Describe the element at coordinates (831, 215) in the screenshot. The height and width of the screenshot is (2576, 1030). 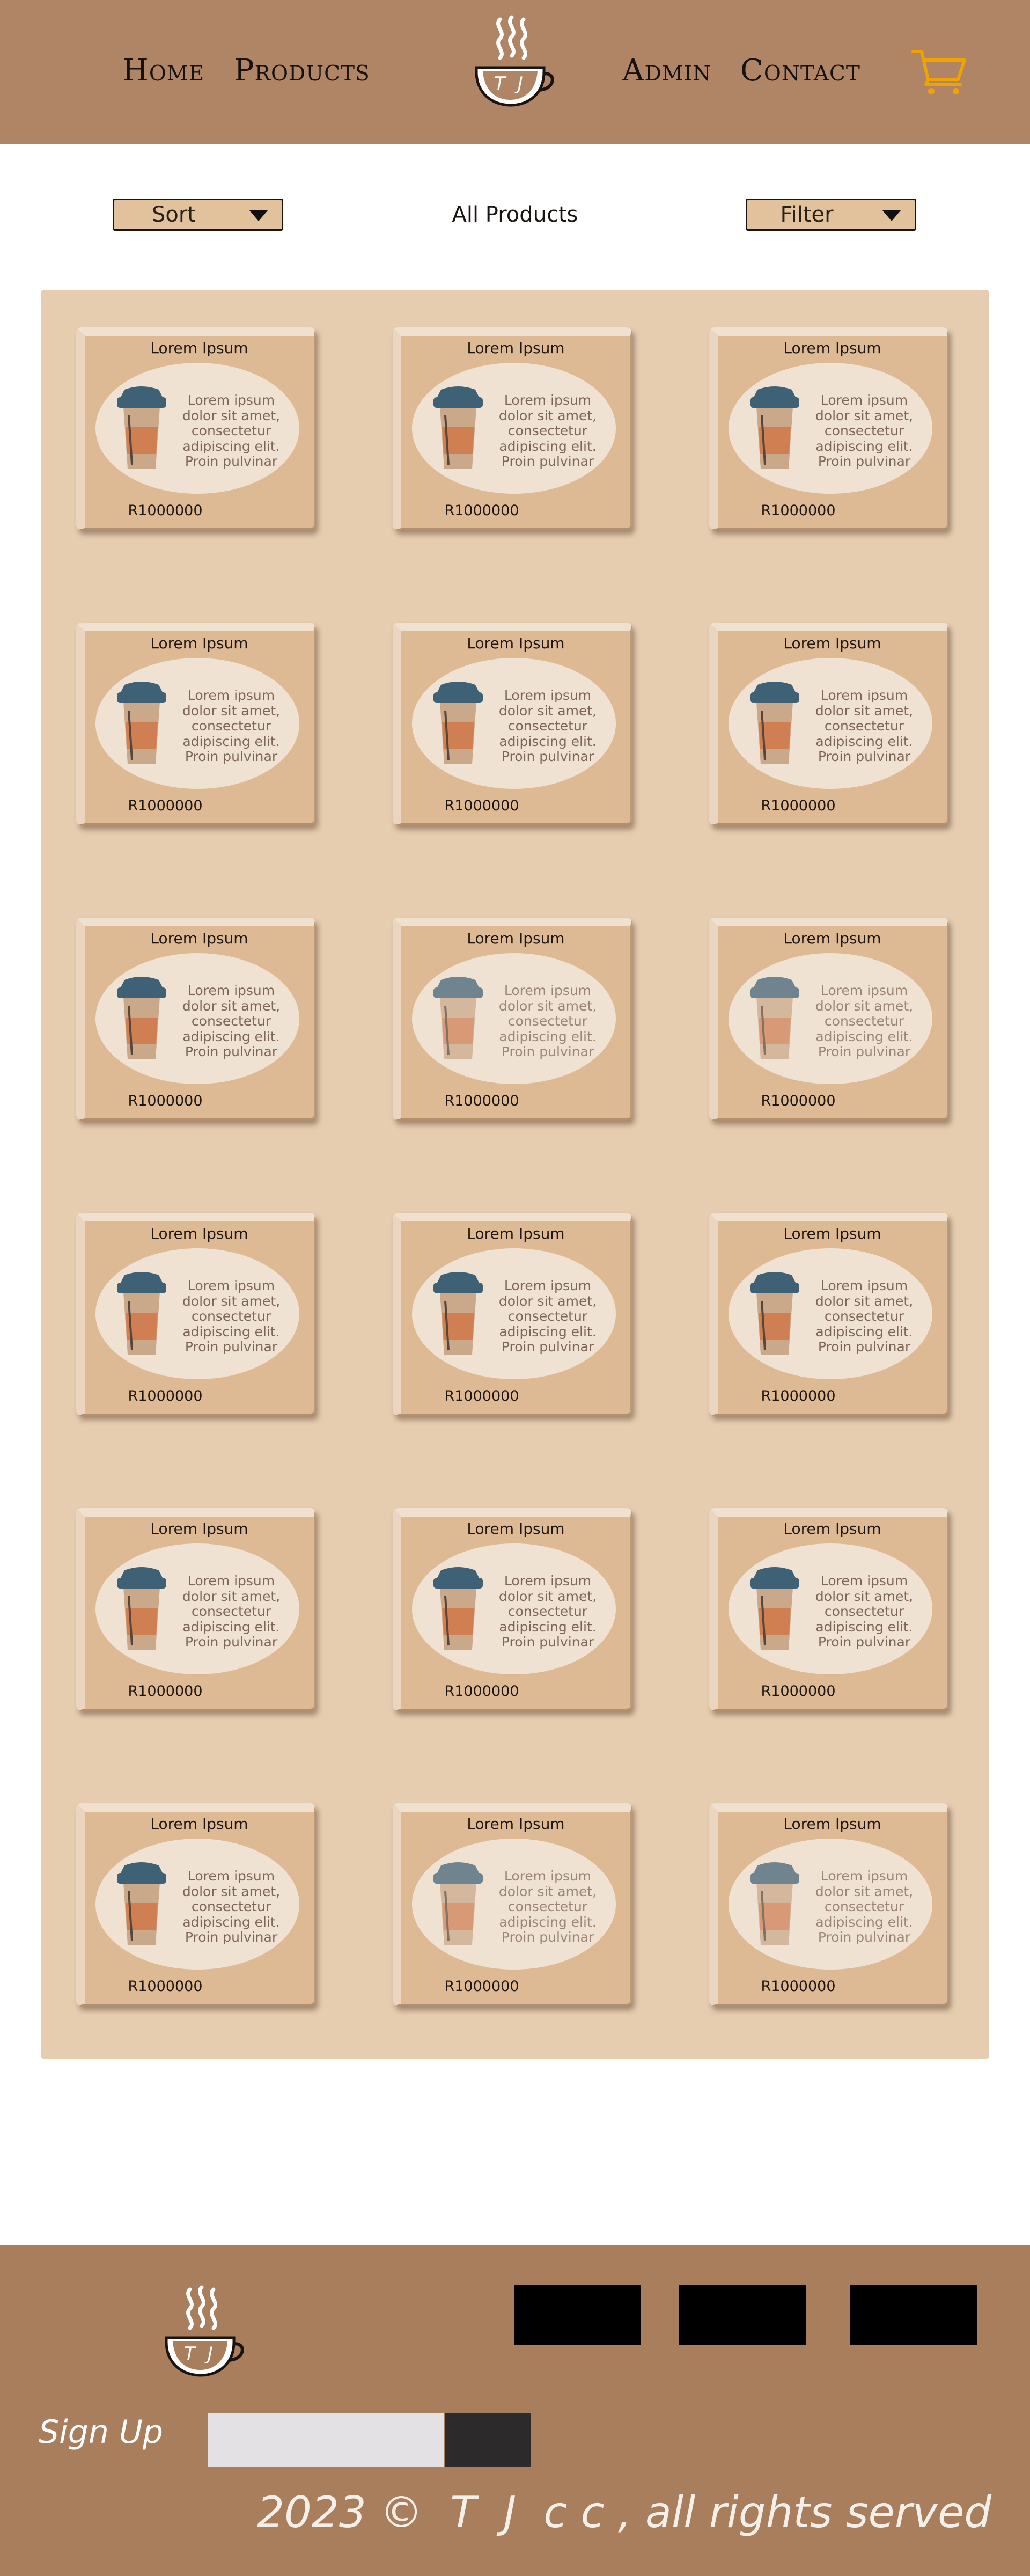
I see `filter-dropdown: Filter` at that location.